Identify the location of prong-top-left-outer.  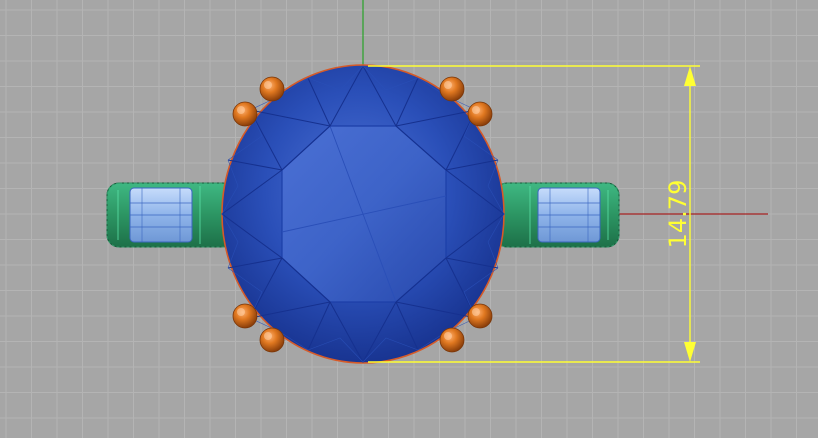
(245, 114).